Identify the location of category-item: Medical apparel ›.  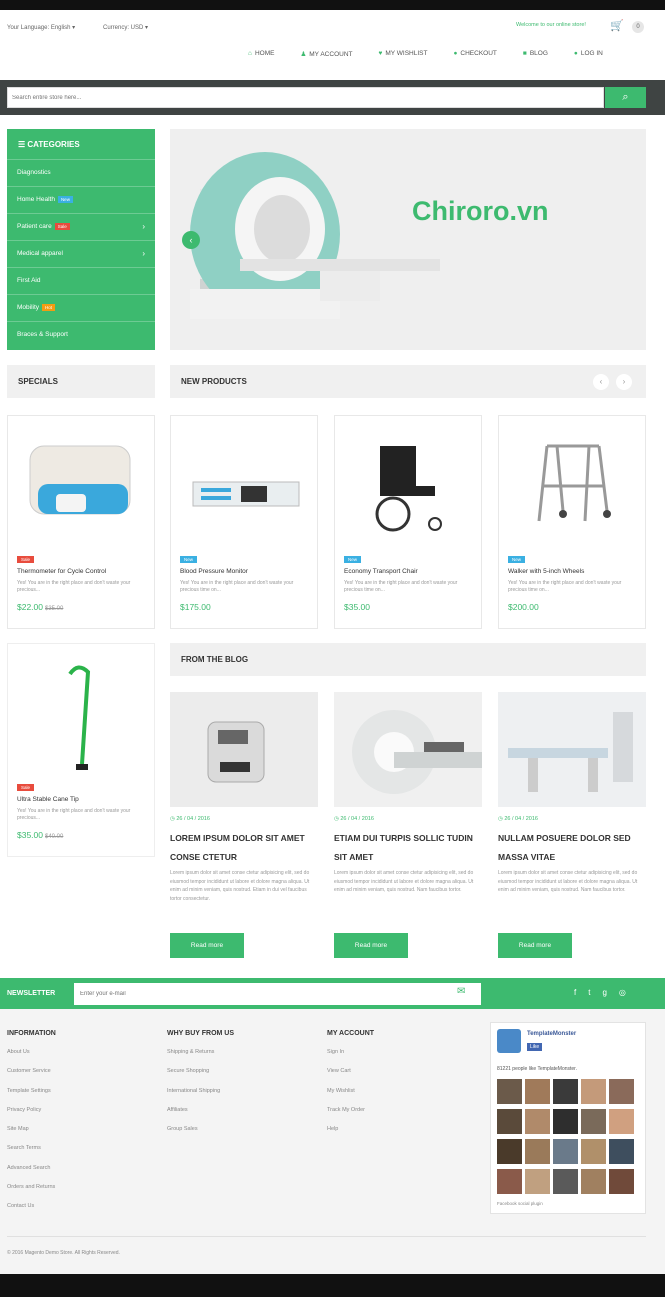
(81, 253).